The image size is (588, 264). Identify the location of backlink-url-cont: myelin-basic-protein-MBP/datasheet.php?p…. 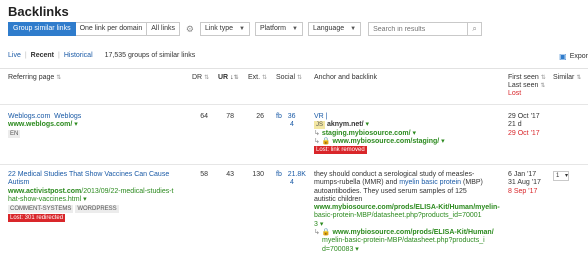
(407, 241).